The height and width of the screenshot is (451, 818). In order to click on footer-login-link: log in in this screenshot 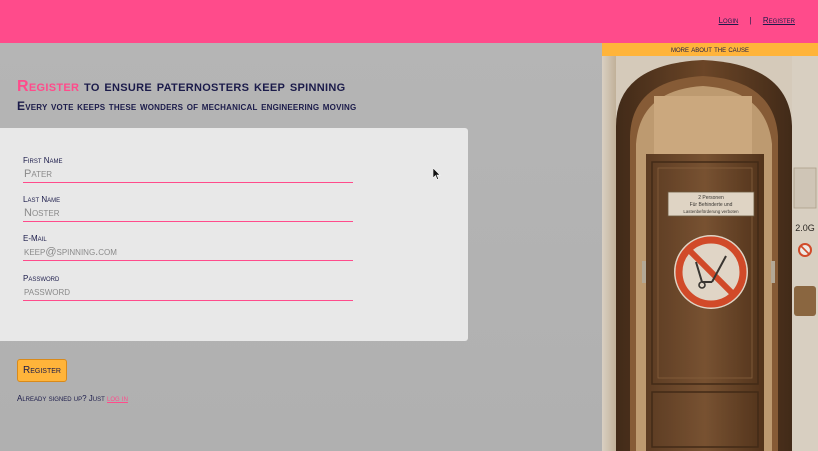, I will do `click(117, 398)`.